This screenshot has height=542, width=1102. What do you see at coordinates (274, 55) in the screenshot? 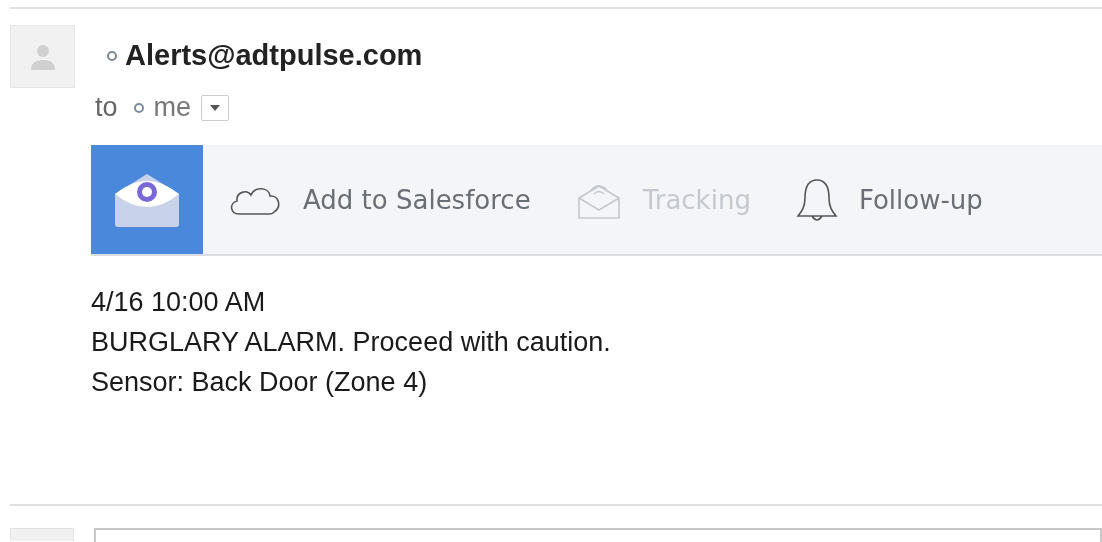
I see `sender-name: Alerts@adtpulse.com` at bounding box center [274, 55].